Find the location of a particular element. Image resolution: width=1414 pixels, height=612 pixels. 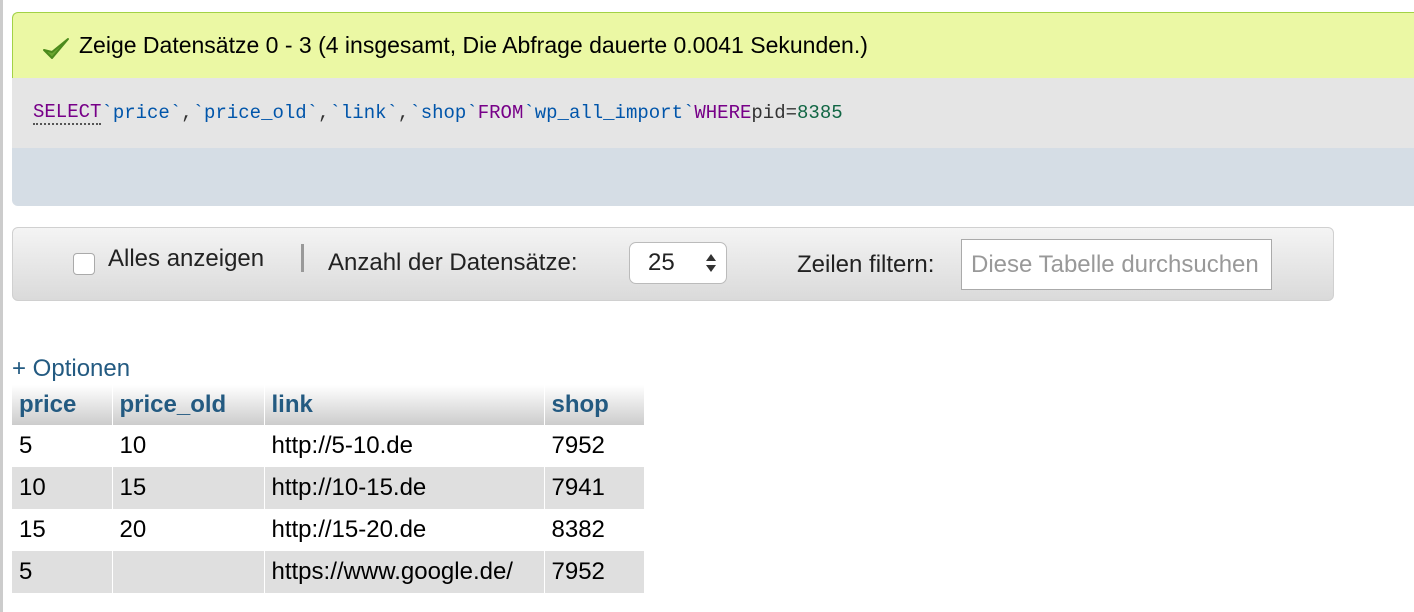

sql-field-pid: pid is located at coordinates (768, 113).